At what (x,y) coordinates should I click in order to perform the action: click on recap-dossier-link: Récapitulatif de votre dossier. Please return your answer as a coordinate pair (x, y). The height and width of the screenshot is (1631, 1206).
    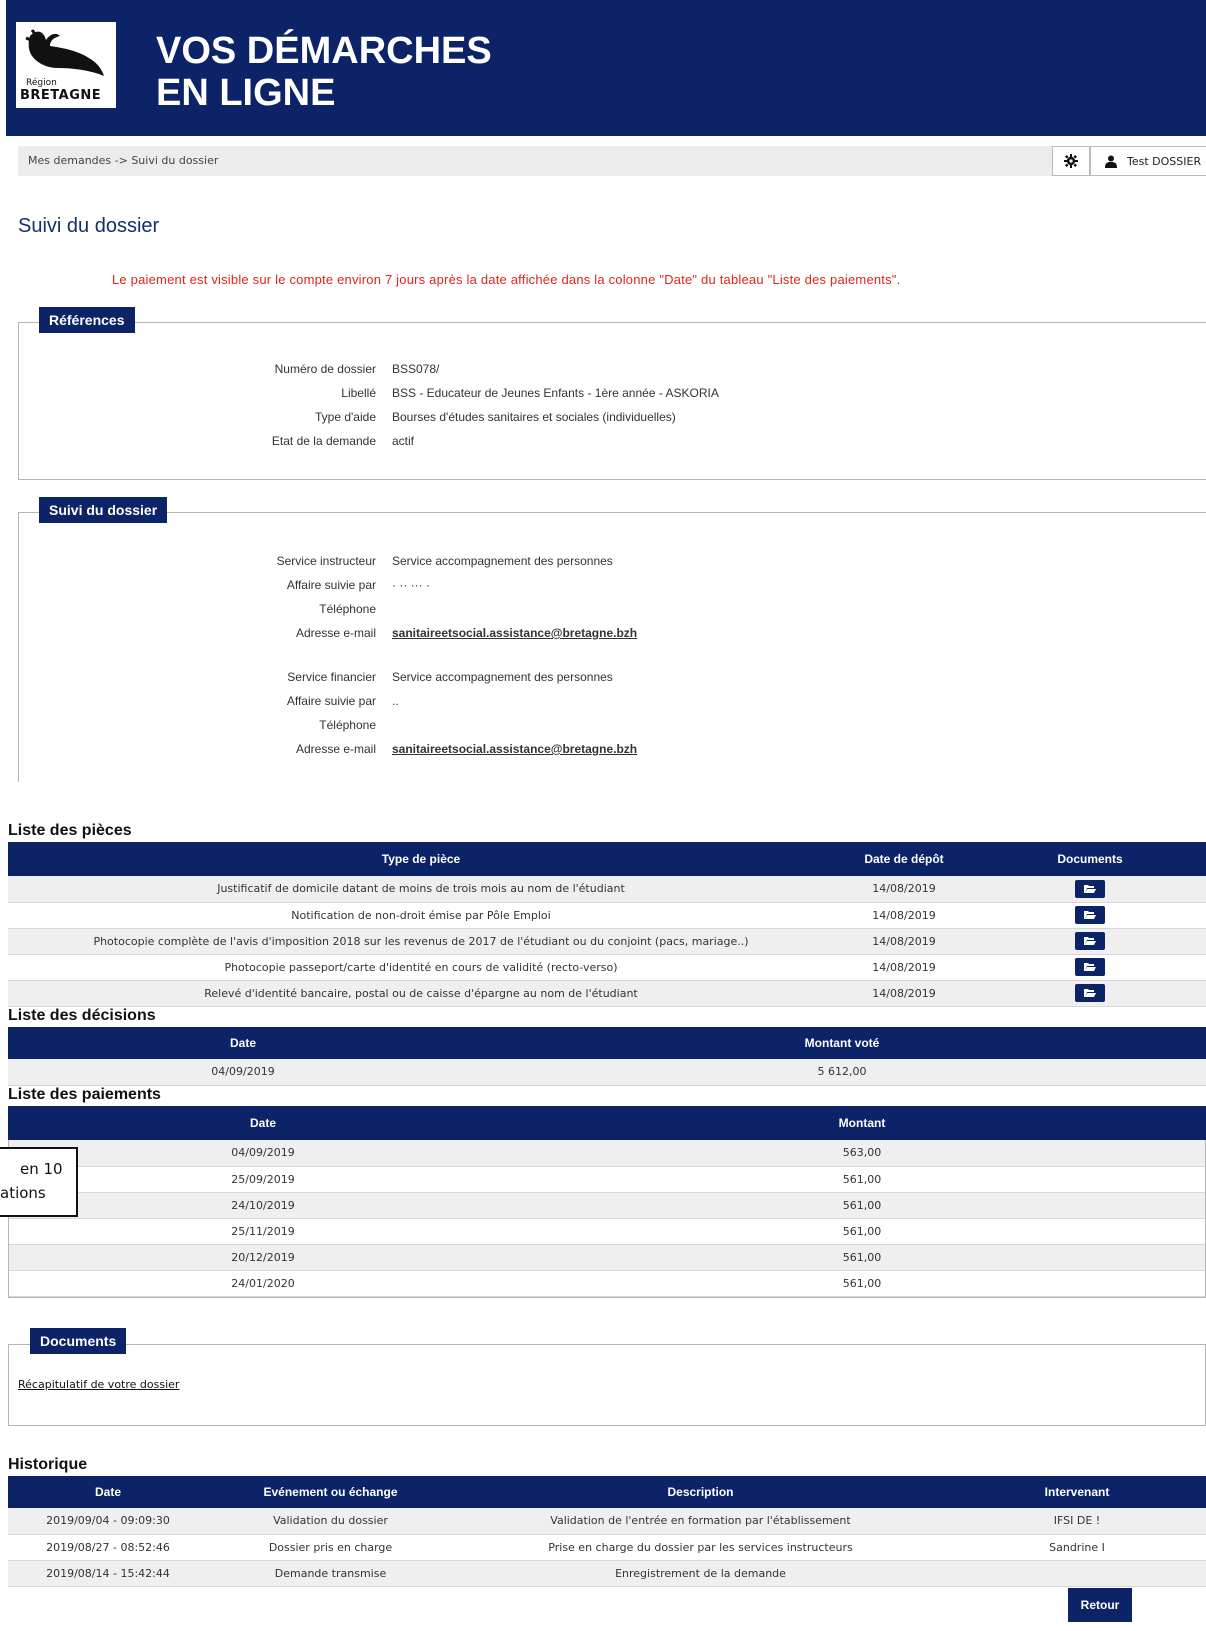
    Looking at the image, I should click on (98, 1384).